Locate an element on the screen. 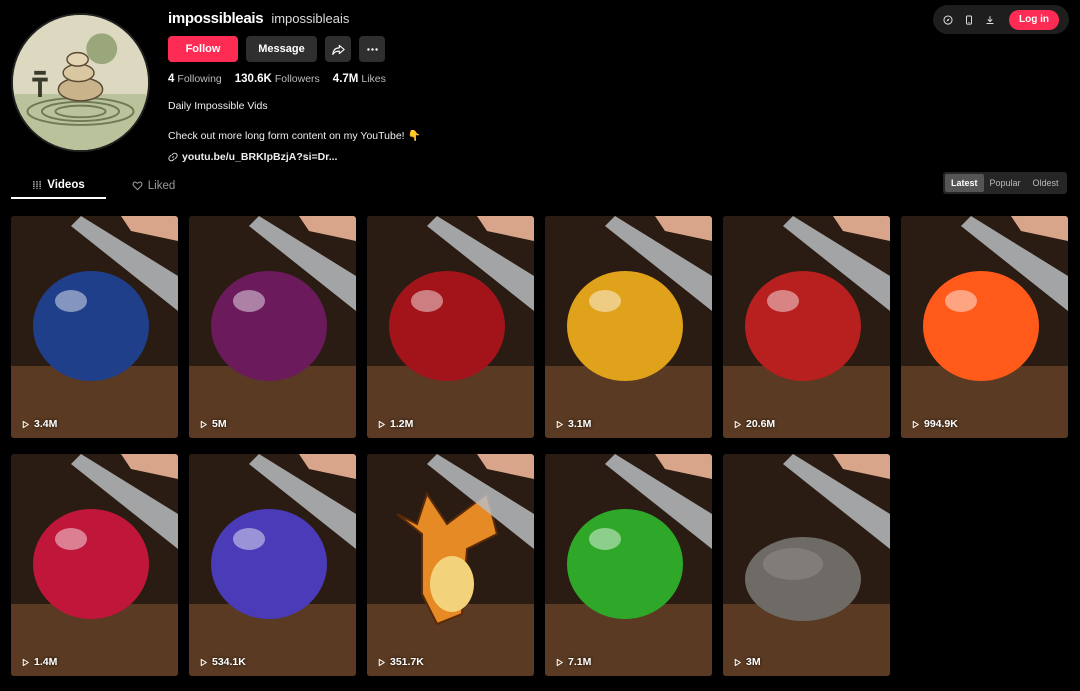 This screenshot has width=1080, height=691. video-card: 5M is located at coordinates (272, 327).